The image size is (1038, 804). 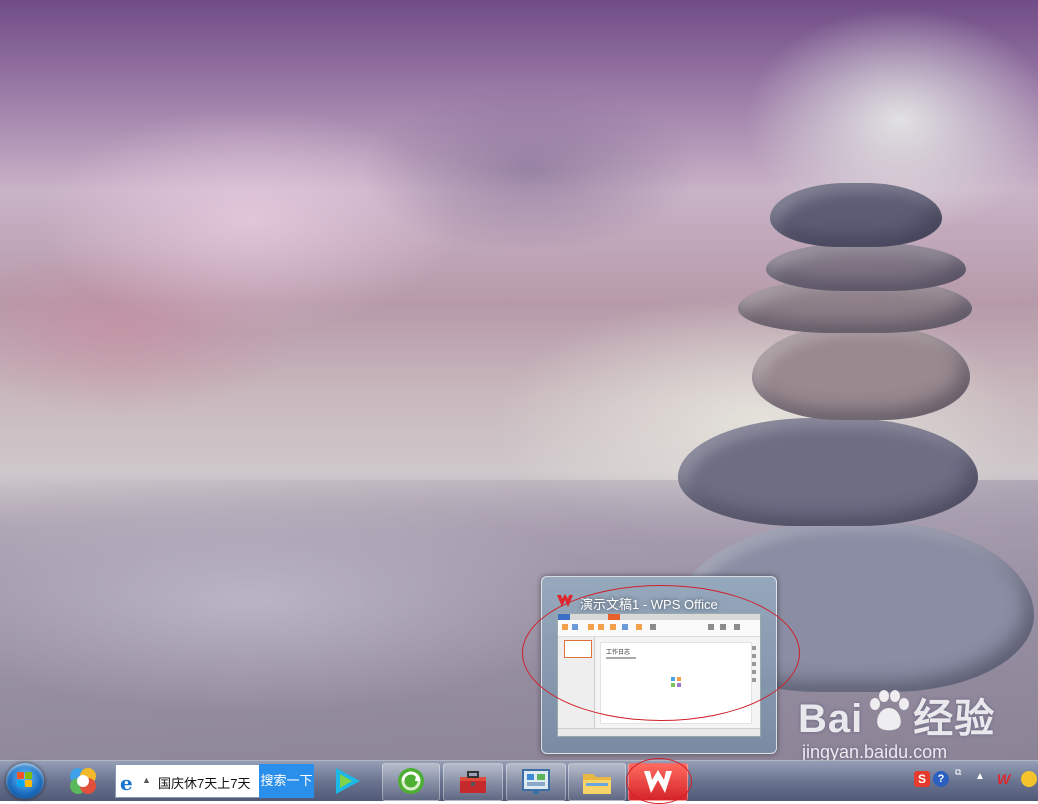 I want to click on 360-safe-icon, so click(x=411, y=781).